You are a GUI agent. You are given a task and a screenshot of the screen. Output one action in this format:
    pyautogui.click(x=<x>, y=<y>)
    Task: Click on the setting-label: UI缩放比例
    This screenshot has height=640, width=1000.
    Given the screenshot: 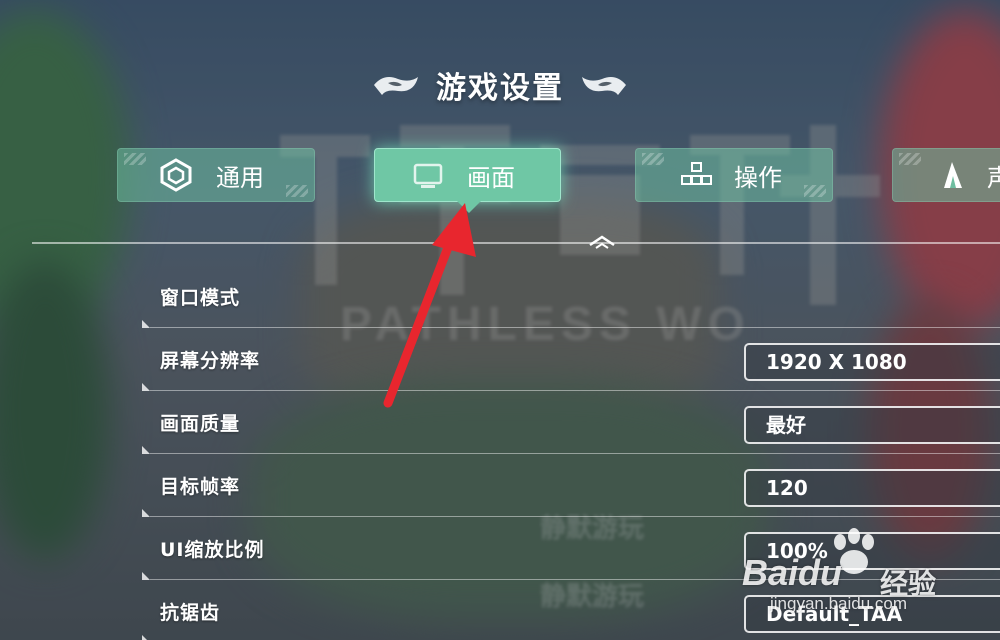 What is the action you would take?
    pyautogui.click(x=212, y=550)
    